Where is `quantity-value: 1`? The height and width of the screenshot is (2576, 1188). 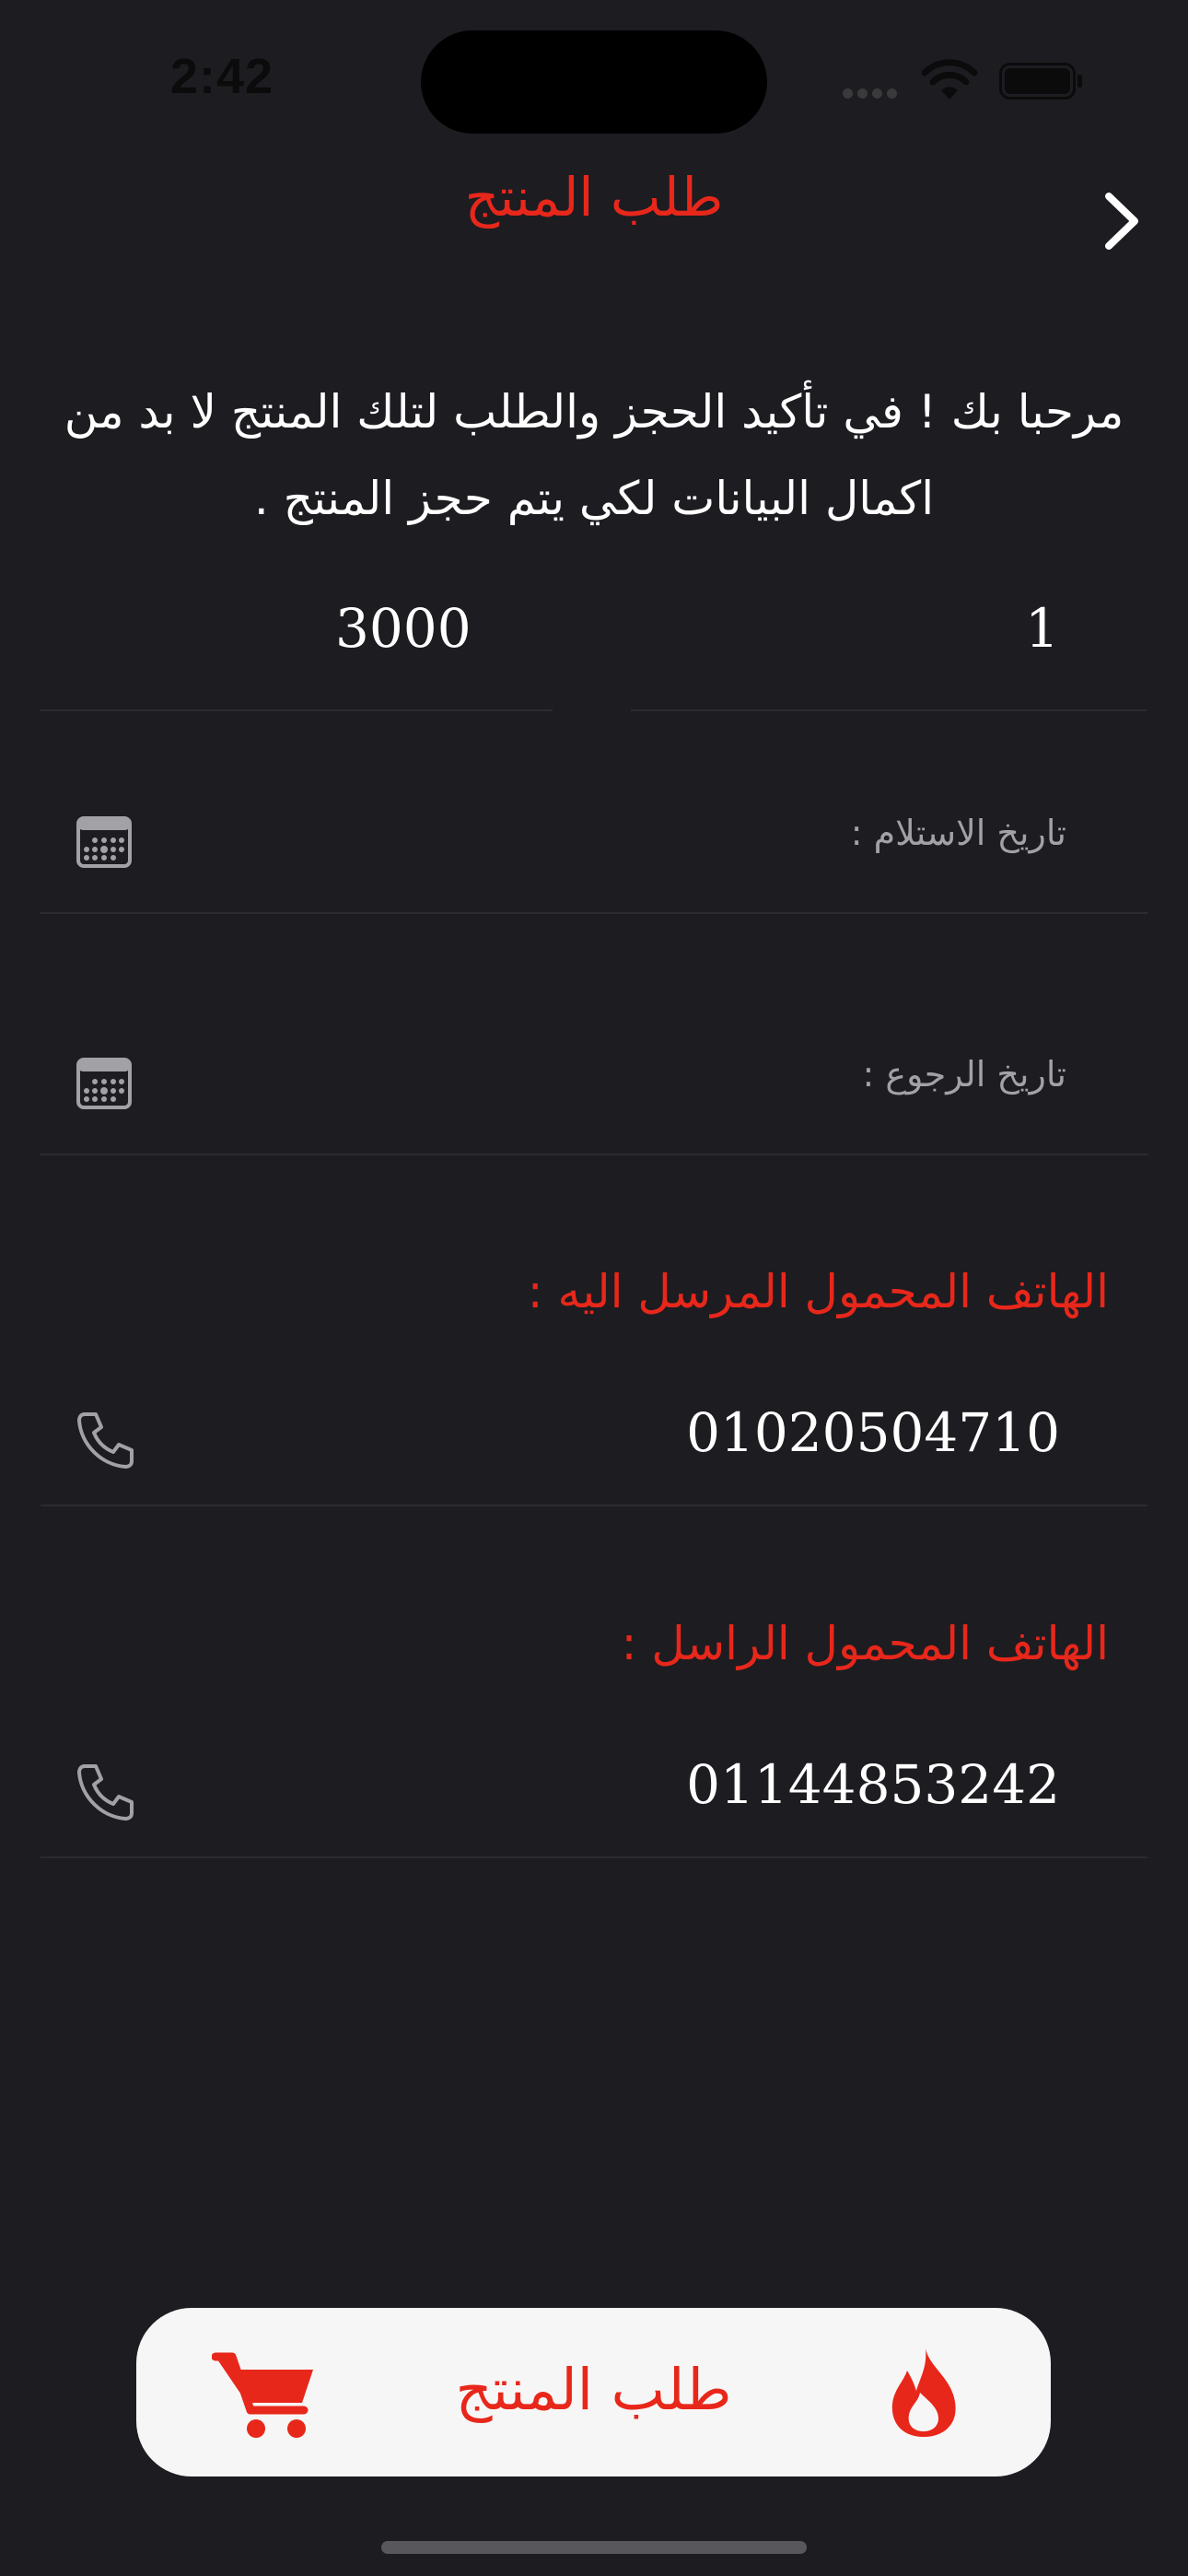
quantity-value: 1 is located at coordinates (1042, 628).